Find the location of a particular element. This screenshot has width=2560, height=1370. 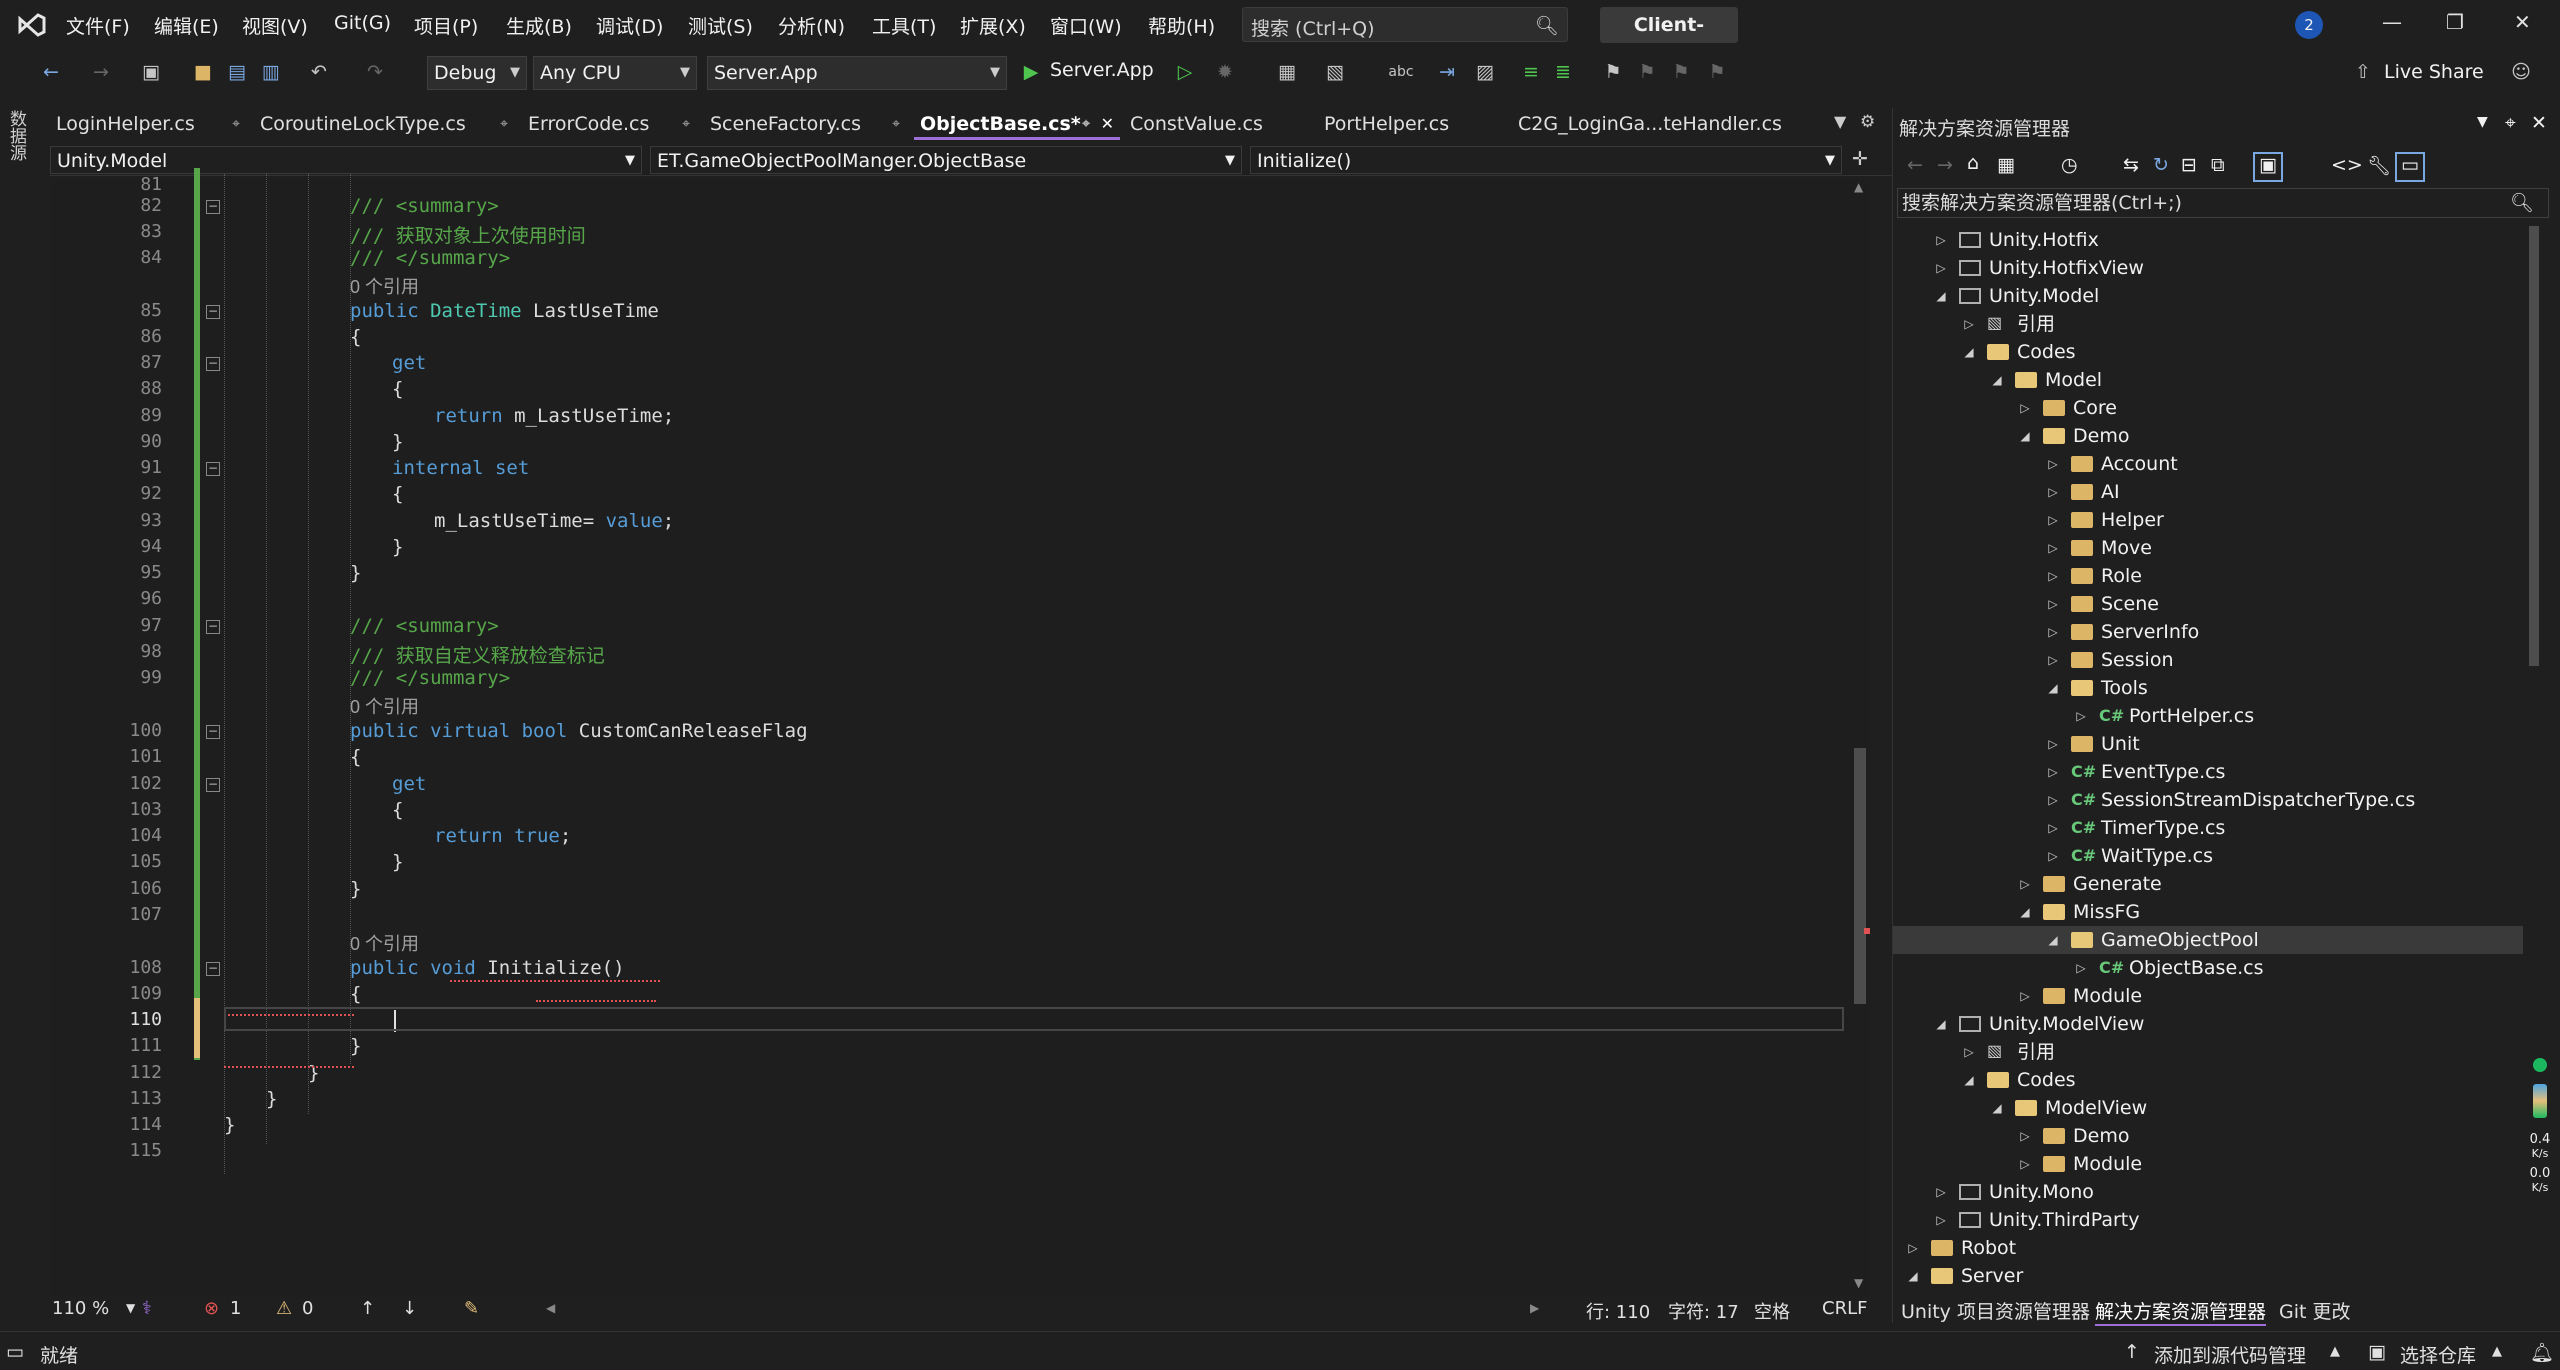

menu-item: 测试(S) is located at coordinates (720, 25).